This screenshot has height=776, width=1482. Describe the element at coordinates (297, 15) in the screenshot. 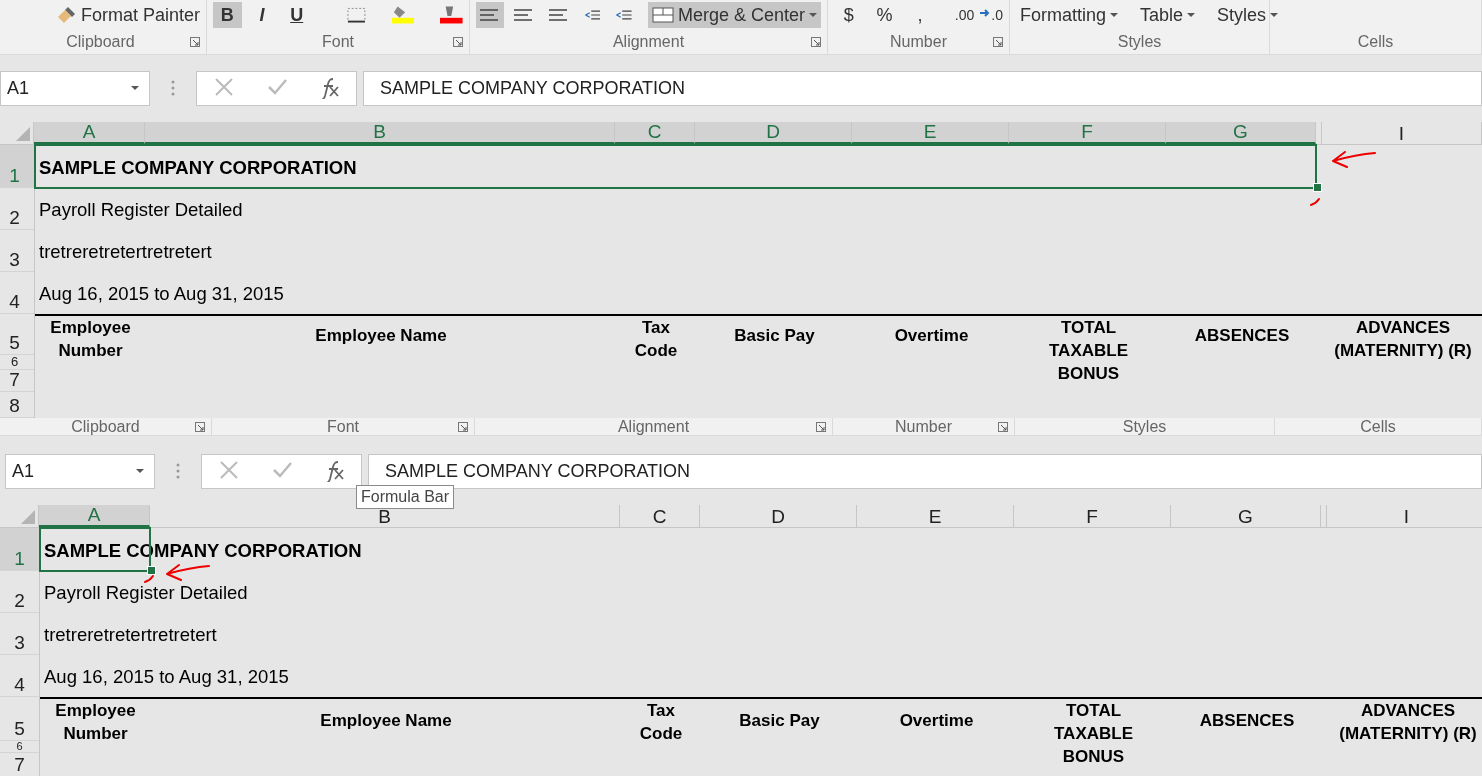

I see `font-style-button: U` at that location.